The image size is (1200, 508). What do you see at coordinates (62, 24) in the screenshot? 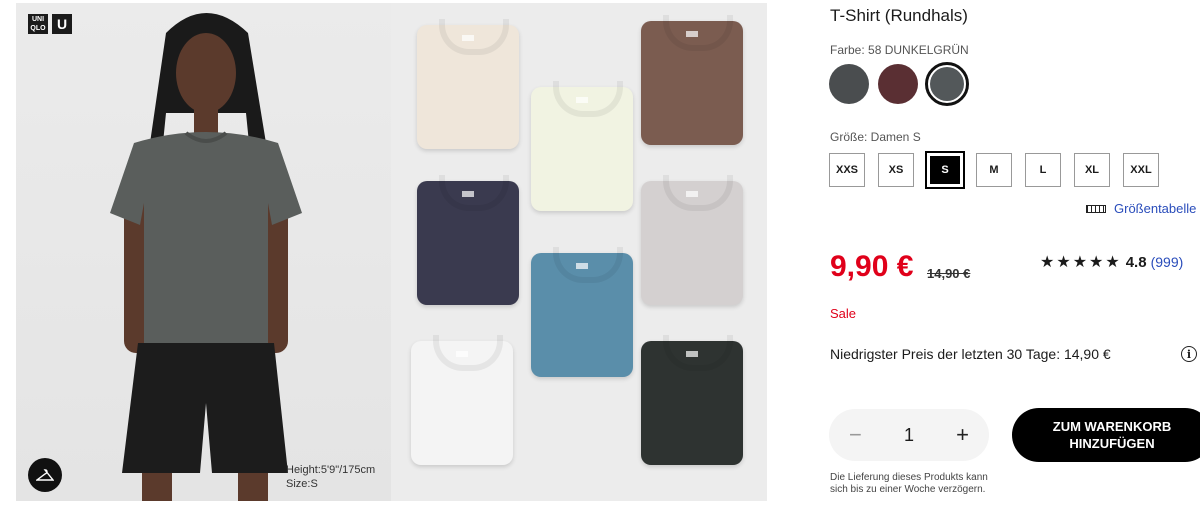
I see `u-logo: U` at bounding box center [62, 24].